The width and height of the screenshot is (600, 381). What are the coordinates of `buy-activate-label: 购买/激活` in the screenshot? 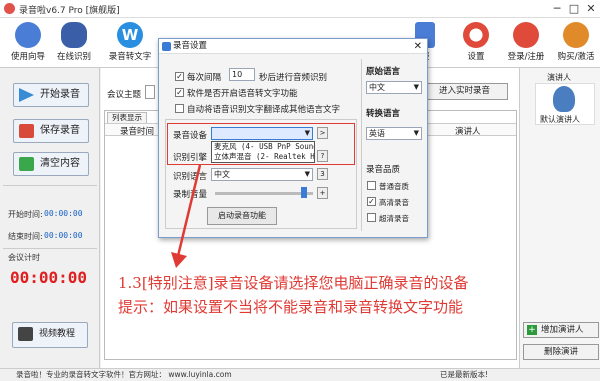 It's located at (576, 57).